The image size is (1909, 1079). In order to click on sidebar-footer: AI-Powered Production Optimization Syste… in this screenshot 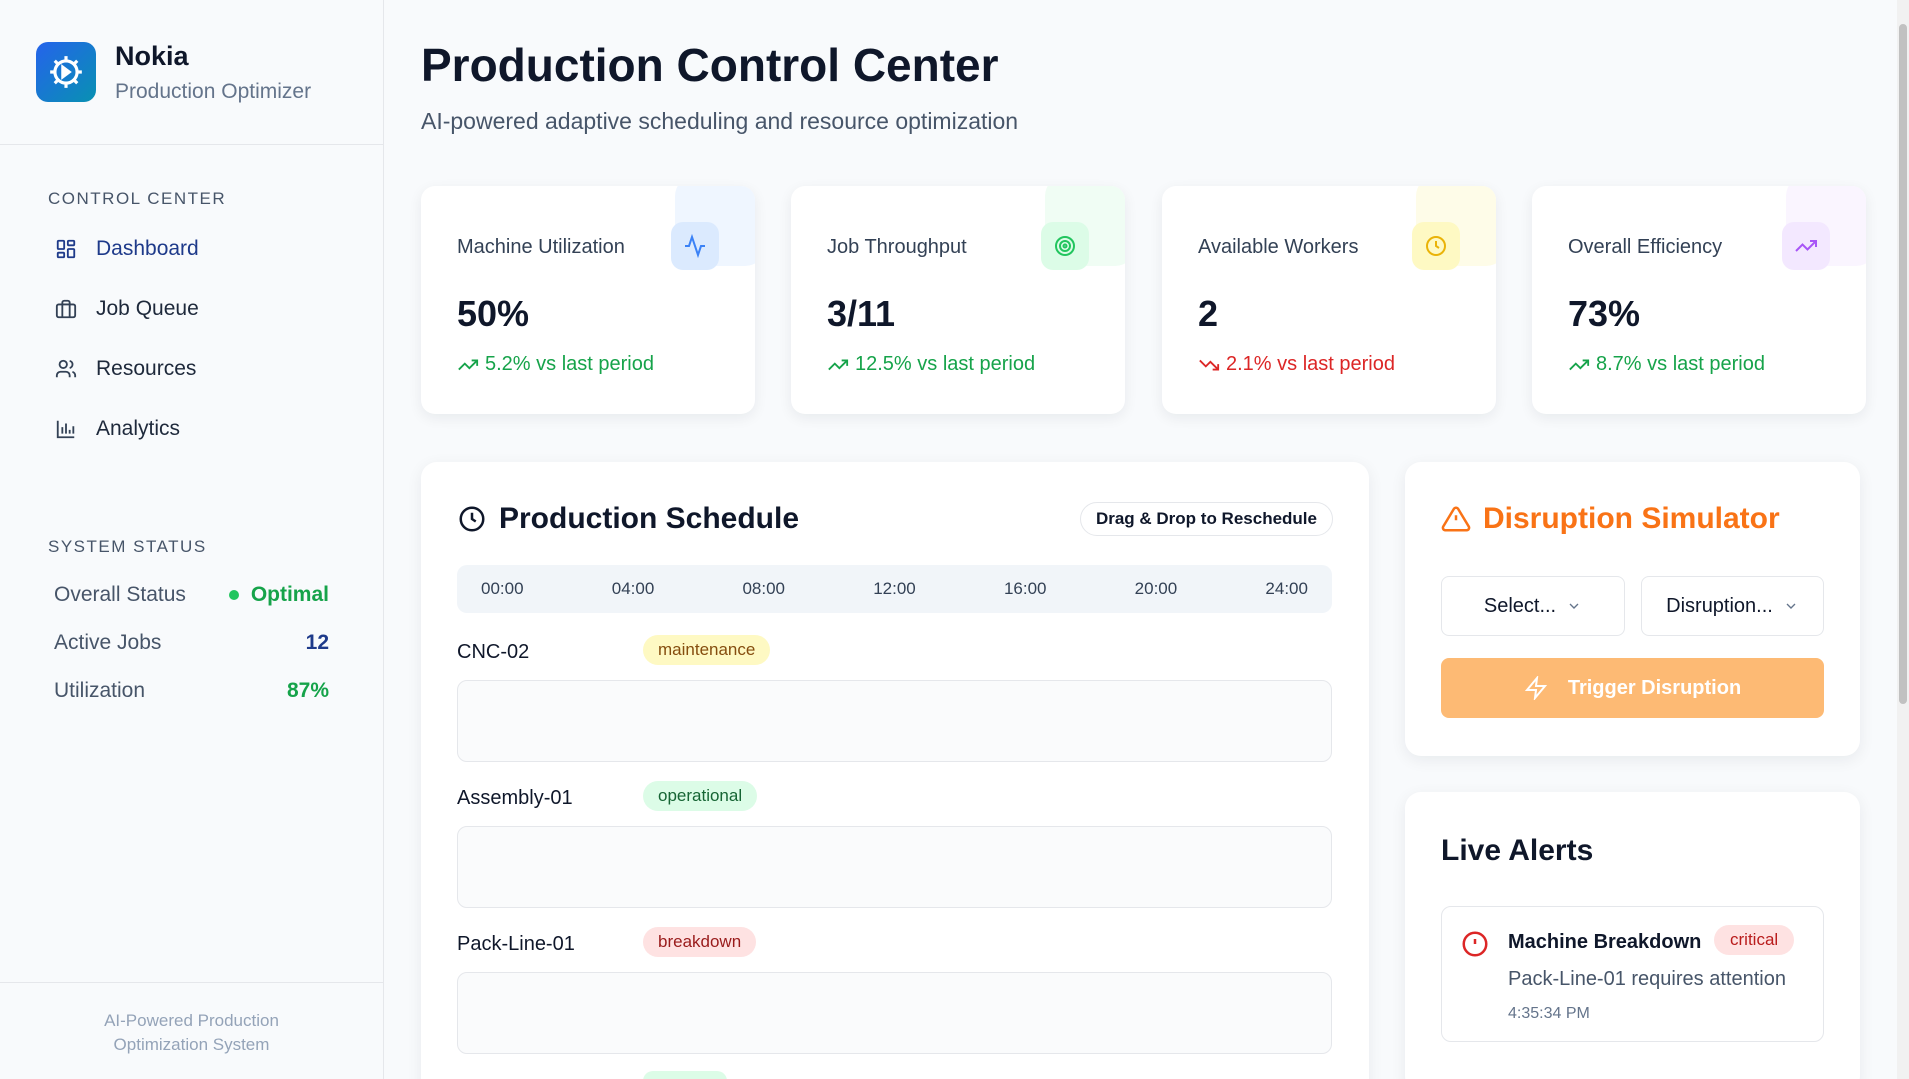, I will do `click(191, 1030)`.